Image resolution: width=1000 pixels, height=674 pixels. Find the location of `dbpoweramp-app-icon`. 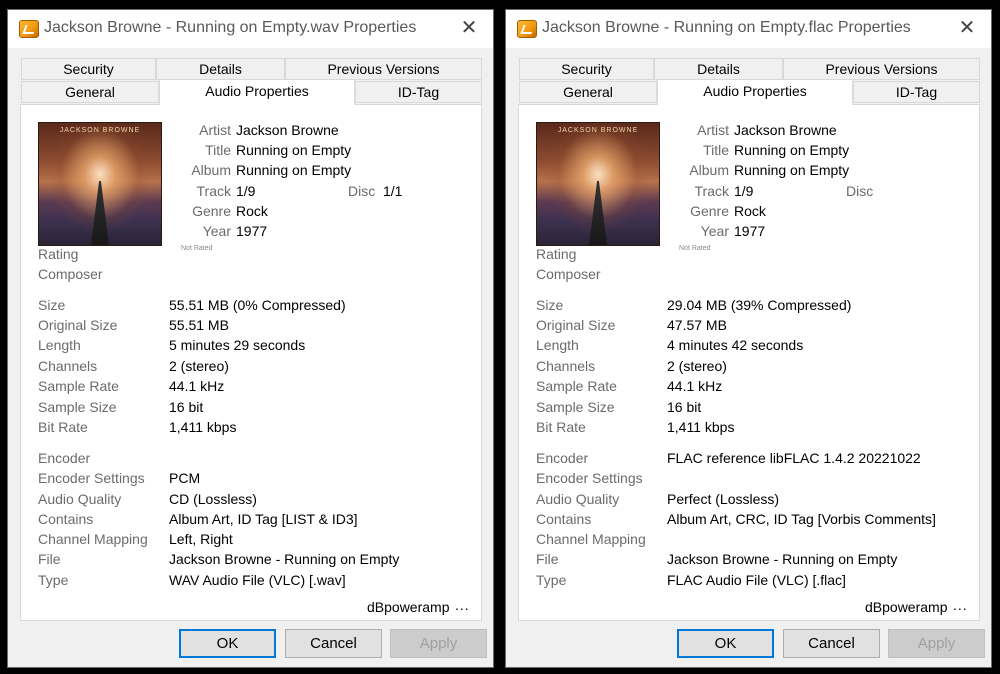

dbpoweramp-app-icon is located at coordinates (527, 29).